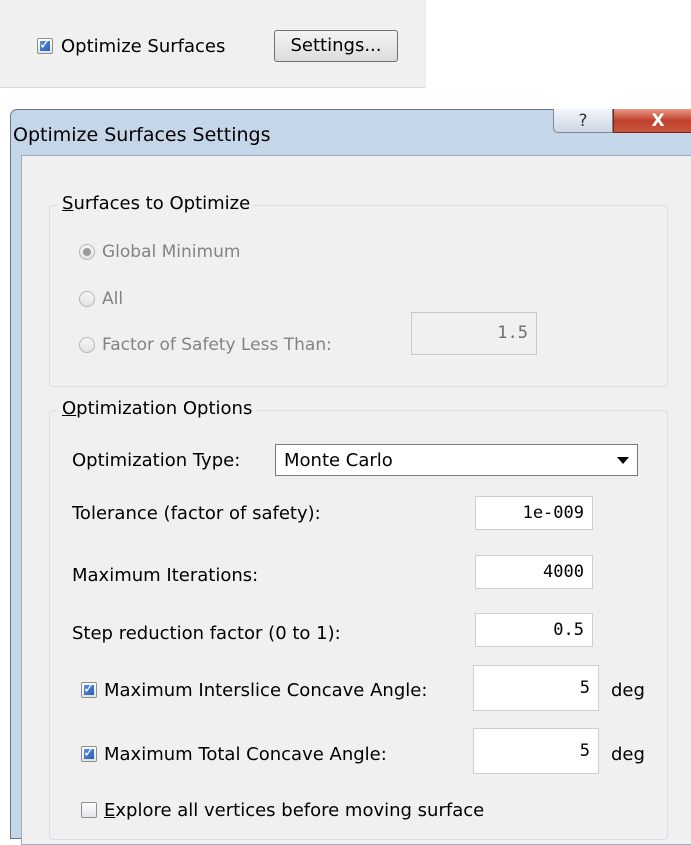 The height and width of the screenshot is (845, 691). Describe the element at coordinates (157, 408) in the screenshot. I see `optimization-options-title: Optimization Options` at that location.